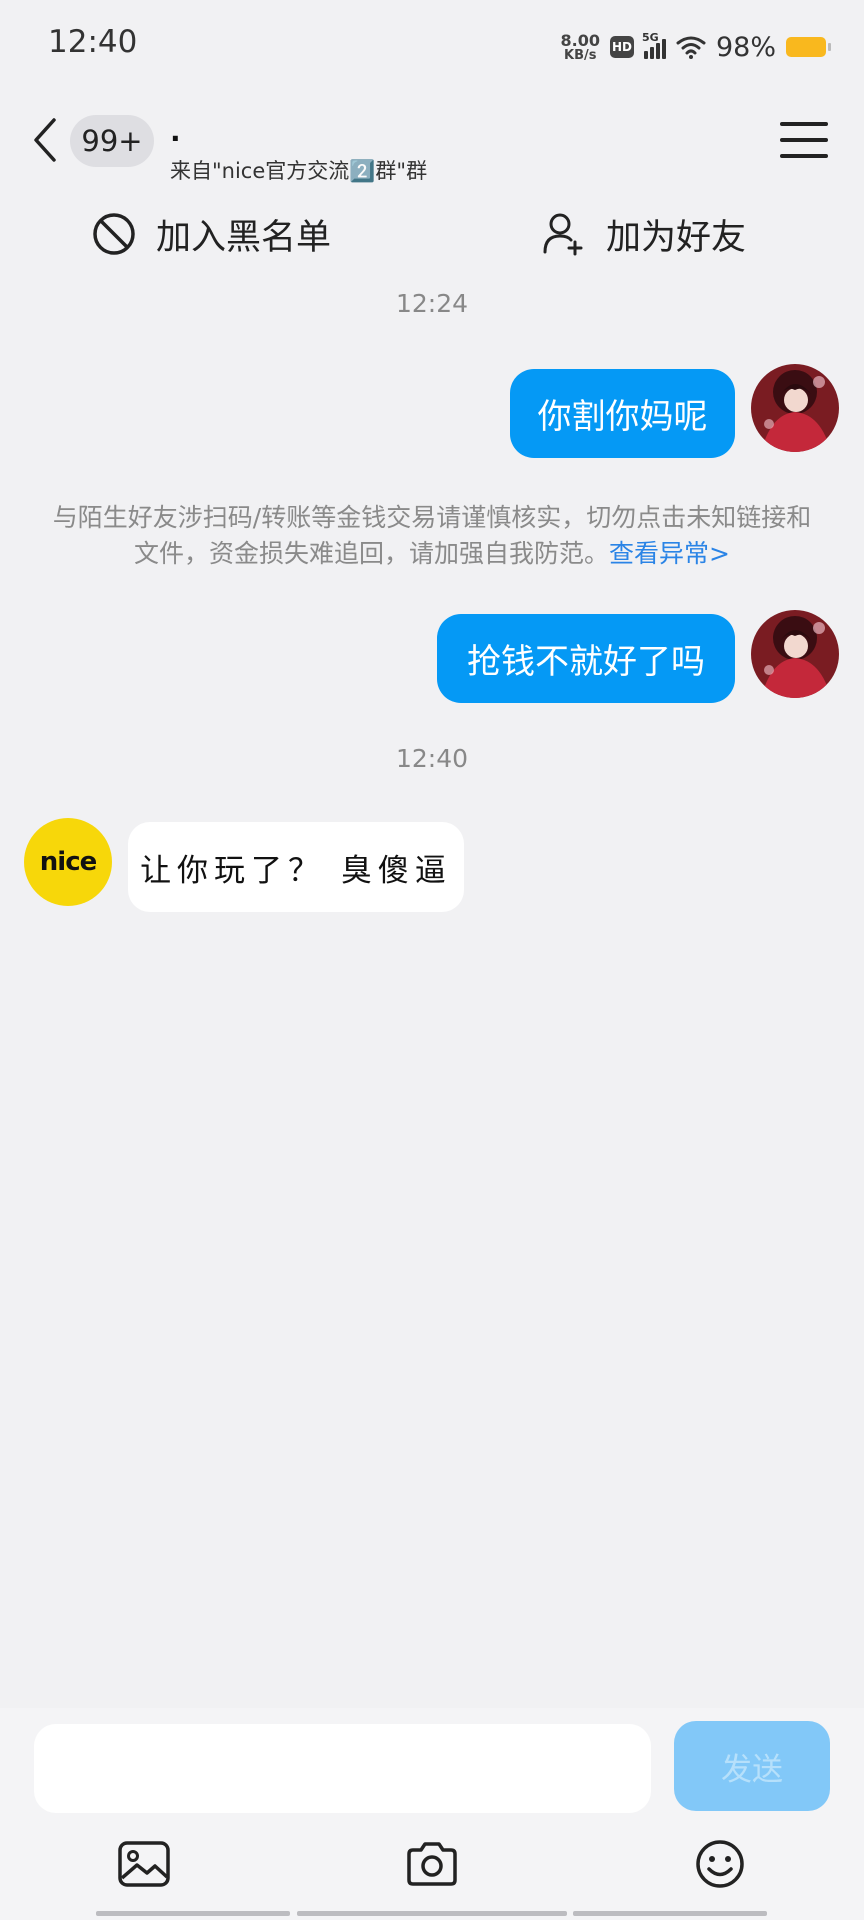 The width and height of the screenshot is (864, 1920). I want to click on message-input, so click(342, 1768).